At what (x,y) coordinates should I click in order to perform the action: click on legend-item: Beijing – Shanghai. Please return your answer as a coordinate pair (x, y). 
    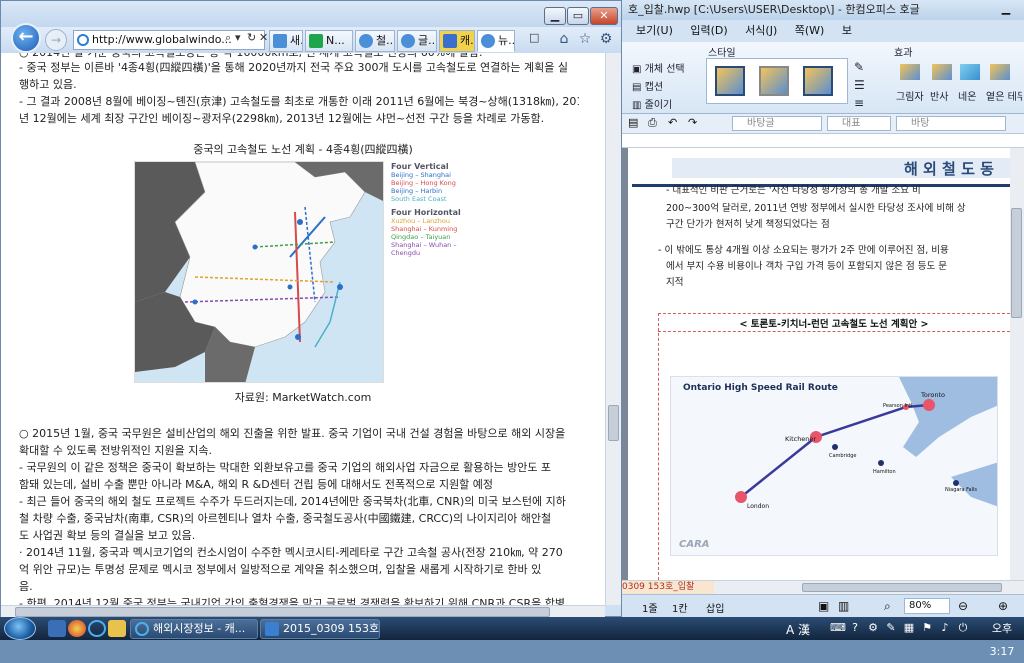
    Looking at the image, I should click on (421, 175).